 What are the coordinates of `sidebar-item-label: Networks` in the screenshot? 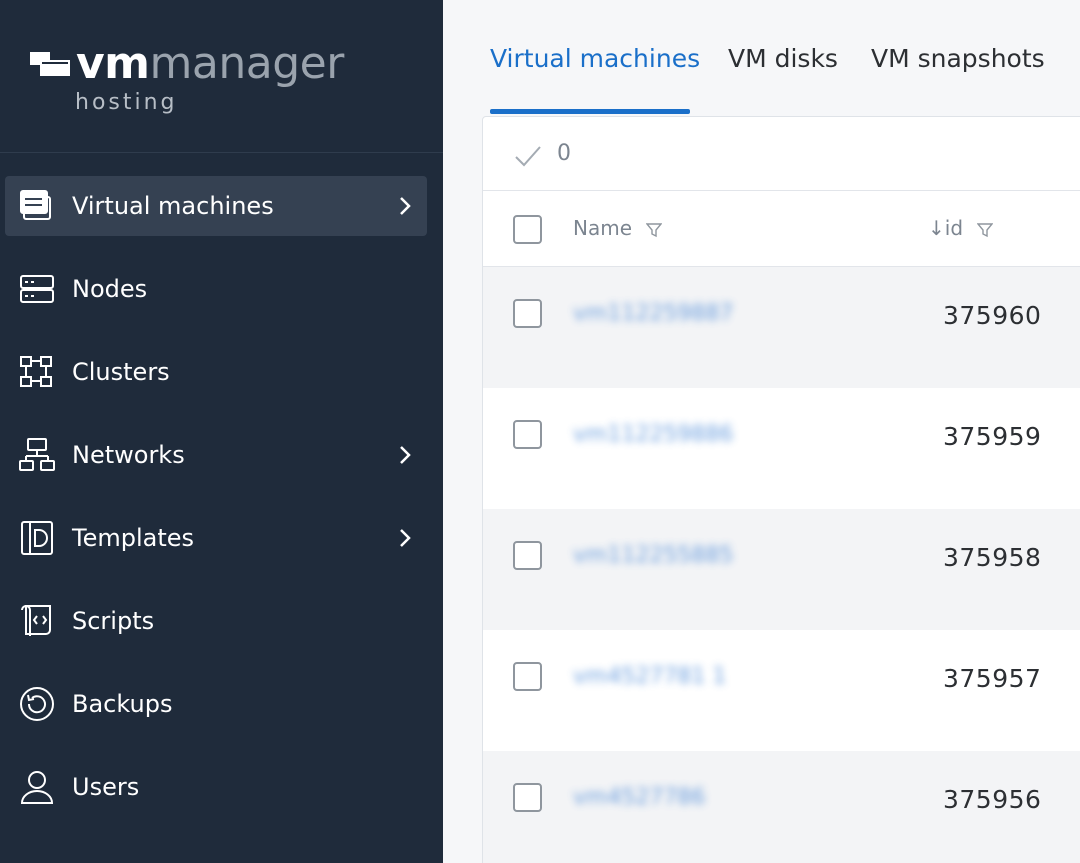 It's located at (128, 455).